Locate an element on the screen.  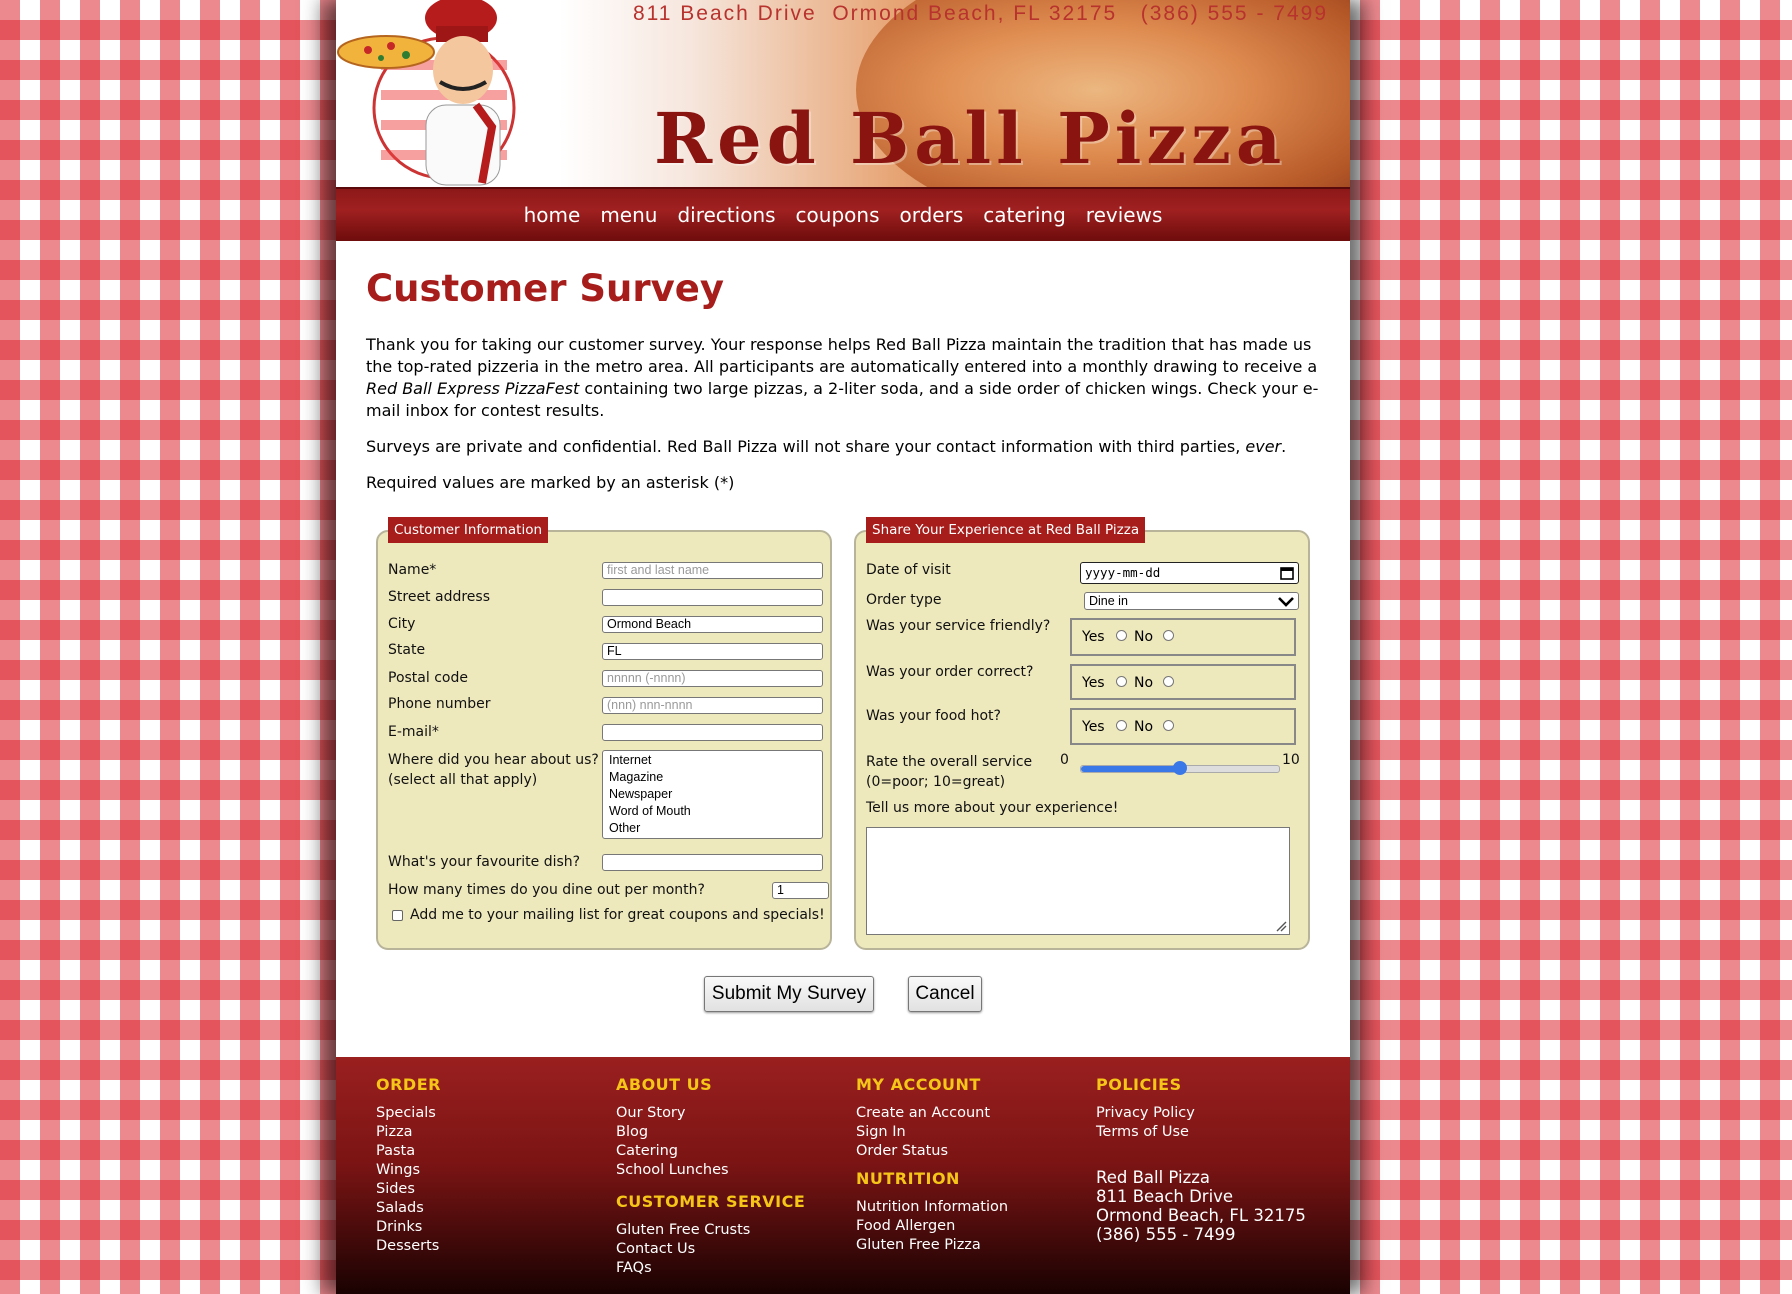
date-input: yyyy-mm-dd is located at coordinates (1189, 573).